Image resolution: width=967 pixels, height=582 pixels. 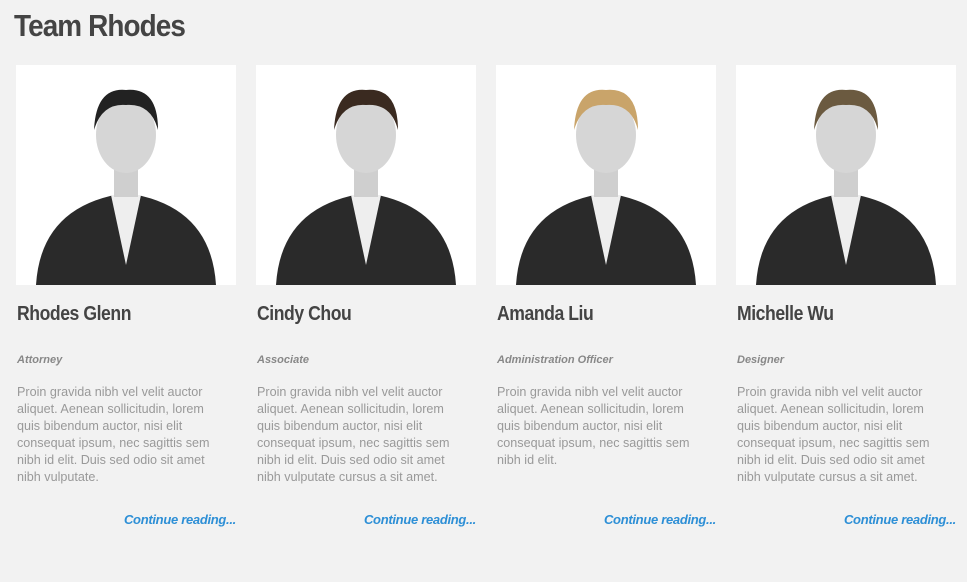 I want to click on member-role: Associate, so click(x=283, y=360).